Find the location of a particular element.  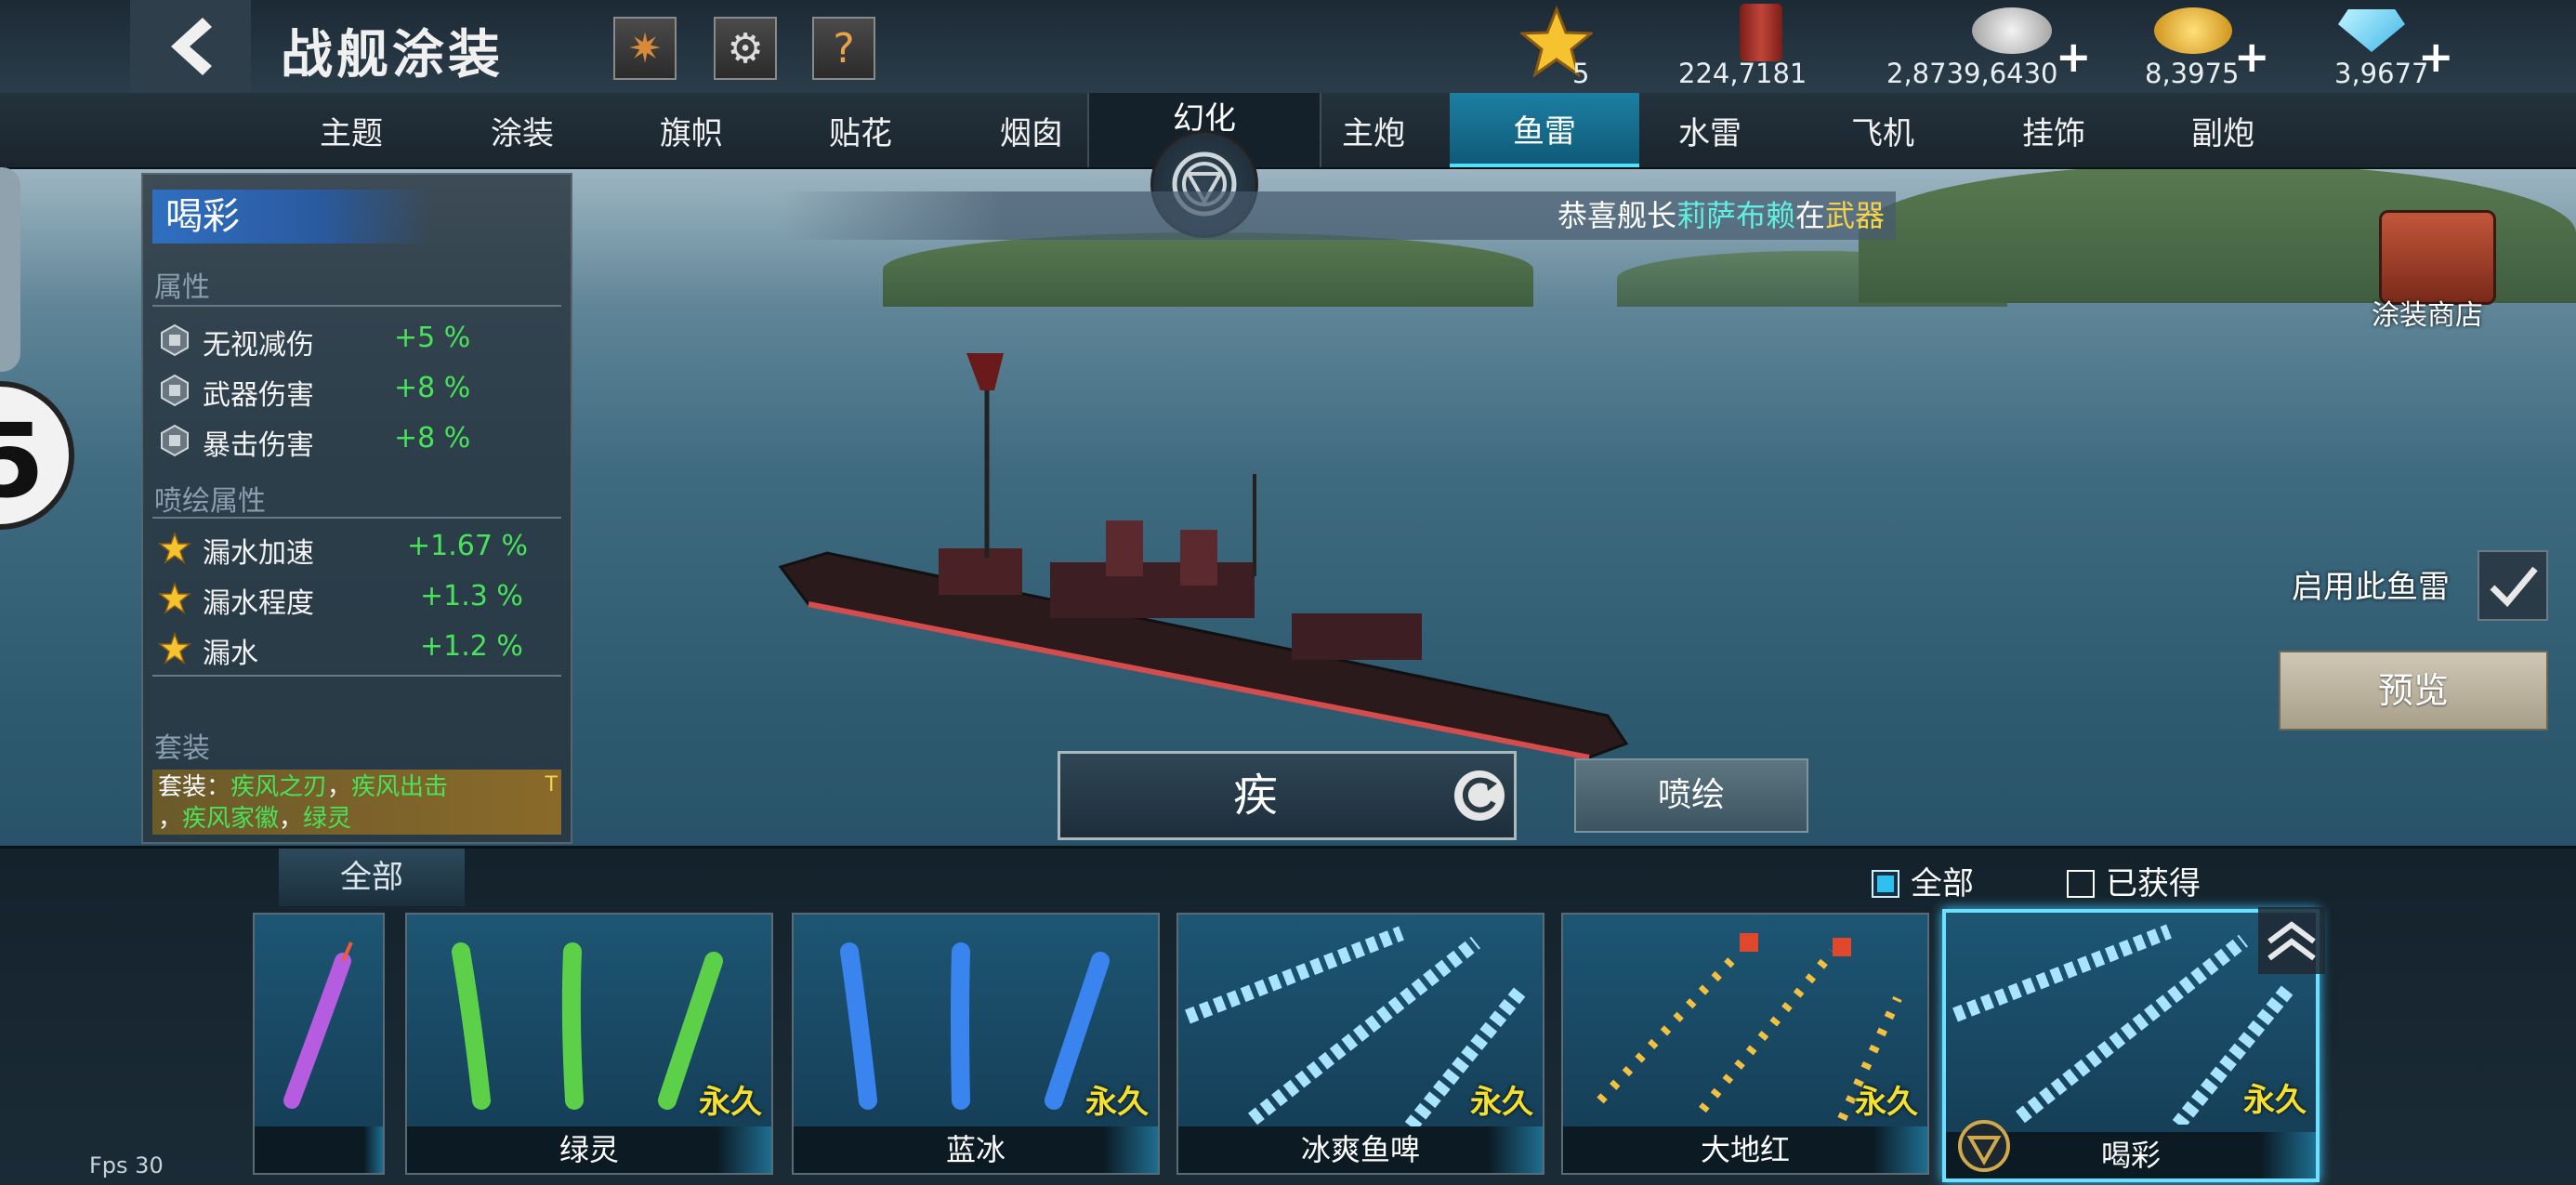

spray-section-label: 喷绘属性 is located at coordinates (210, 501).